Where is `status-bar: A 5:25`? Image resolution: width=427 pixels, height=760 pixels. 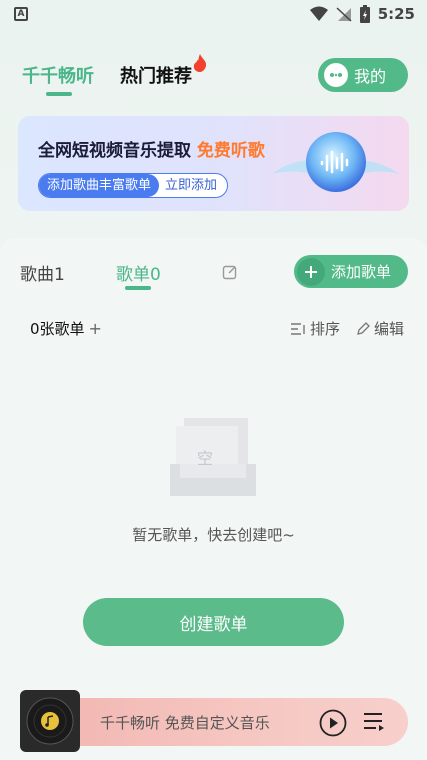 status-bar: A 5:25 is located at coordinates (213, 15).